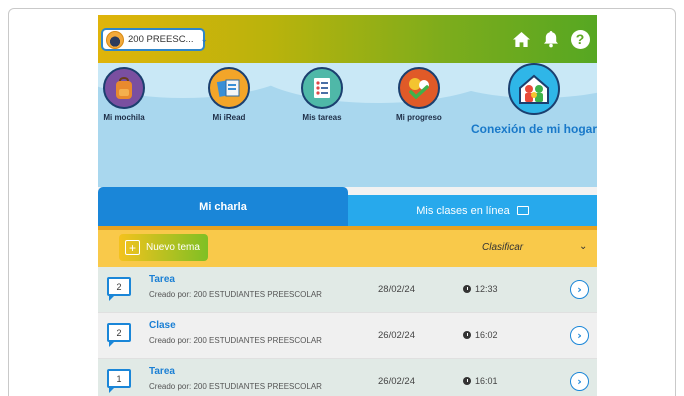 The image size is (684, 396). Describe the element at coordinates (229, 117) in the screenshot. I see `nav-iread-label: Mi iRead` at that location.